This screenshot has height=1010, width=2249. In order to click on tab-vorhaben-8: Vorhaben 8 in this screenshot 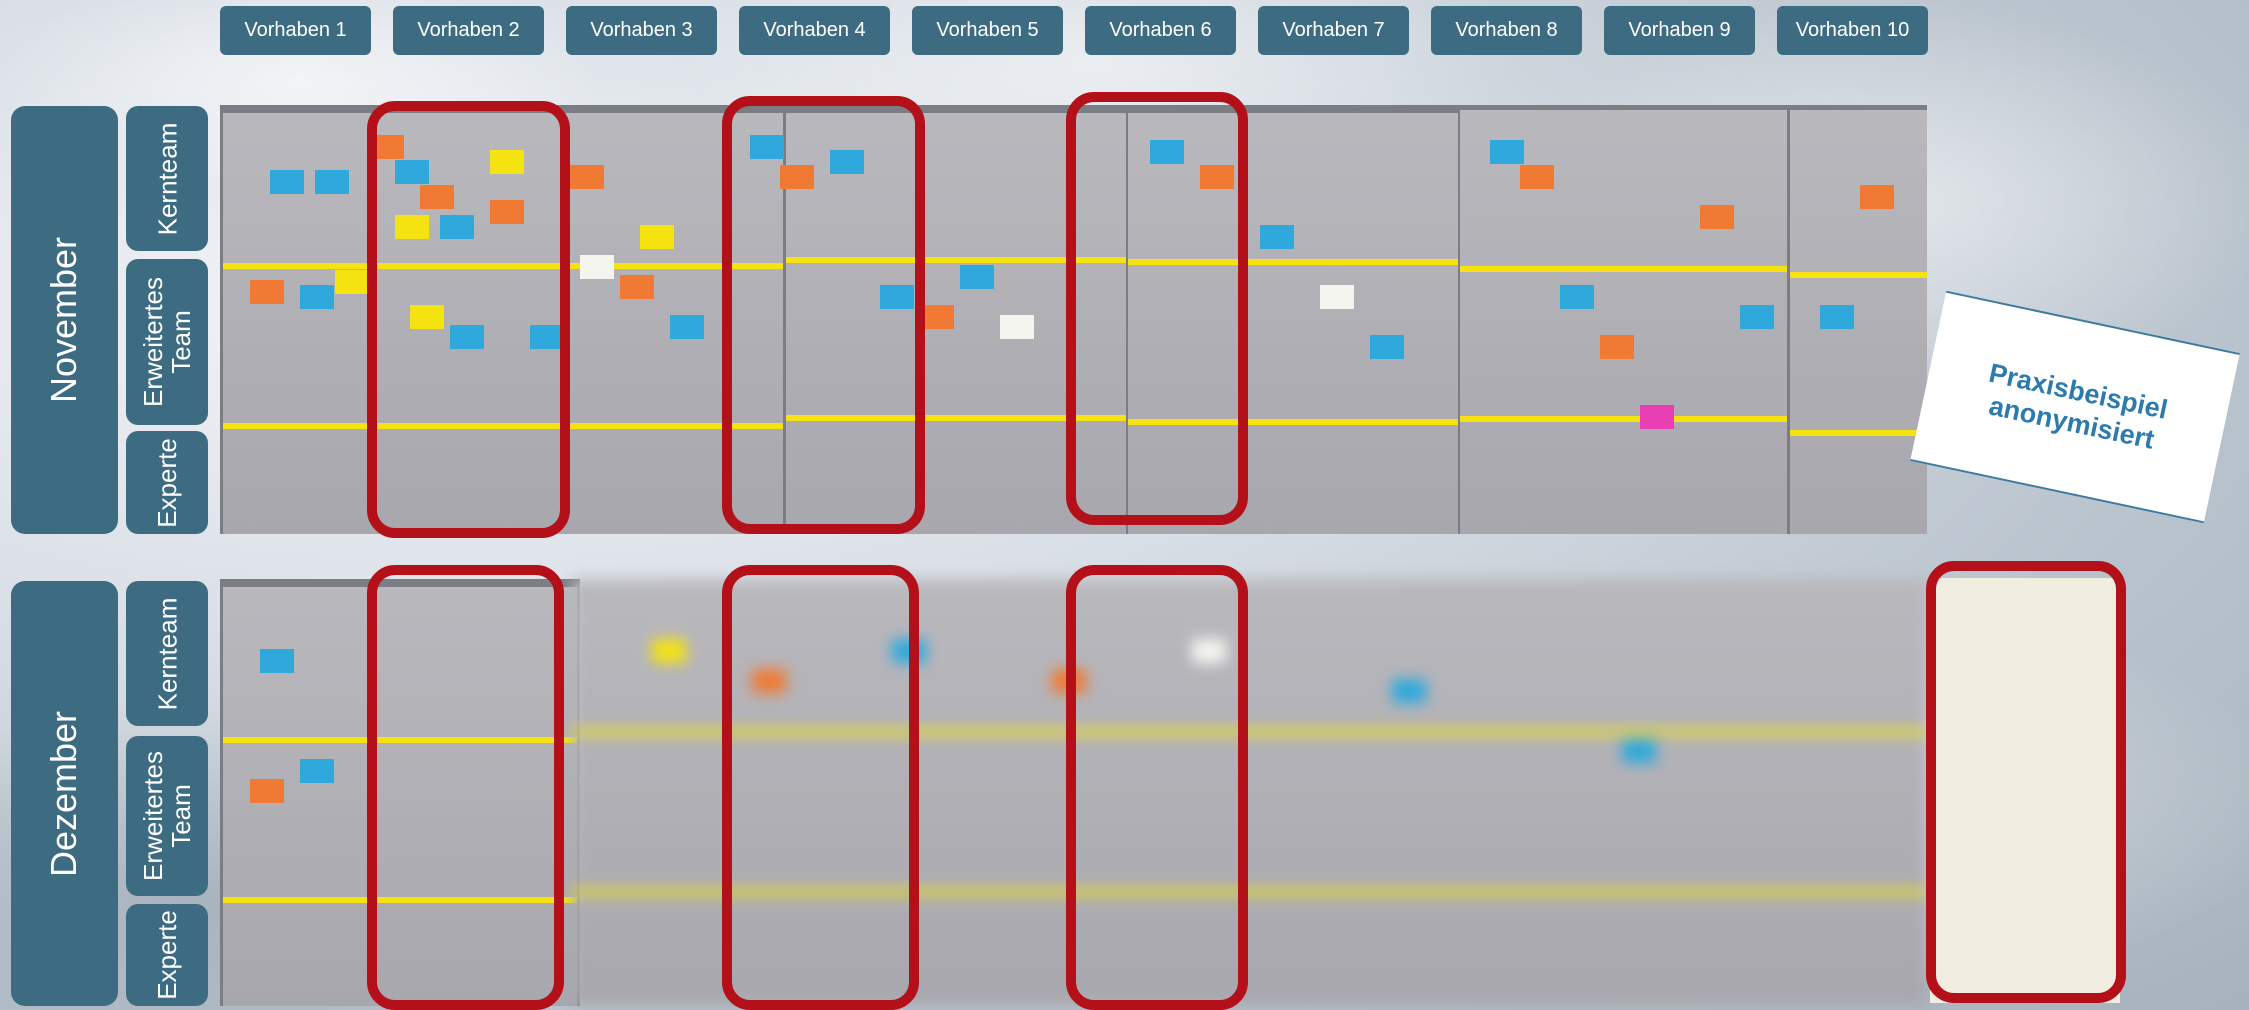, I will do `click(1506, 30)`.